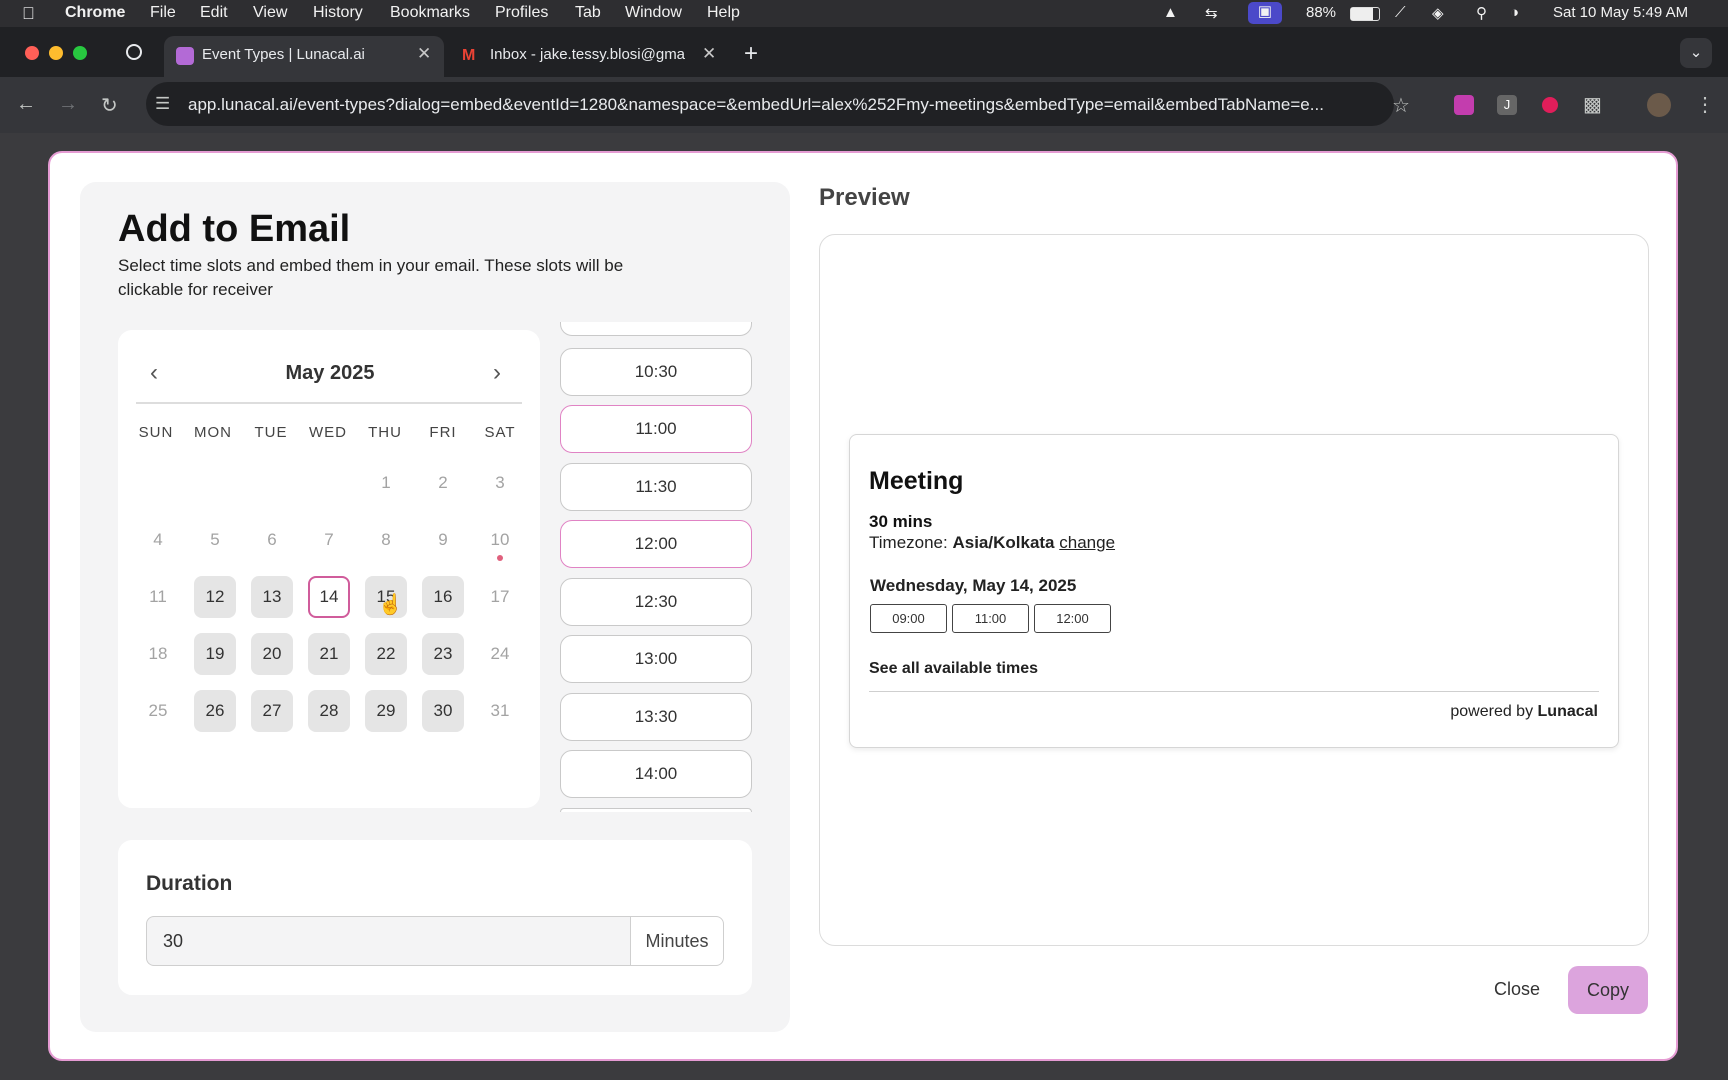 Image resolution: width=1728 pixels, height=1080 pixels. What do you see at coordinates (338, 13) in the screenshot?
I see `menu-history: History` at bounding box center [338, 13].